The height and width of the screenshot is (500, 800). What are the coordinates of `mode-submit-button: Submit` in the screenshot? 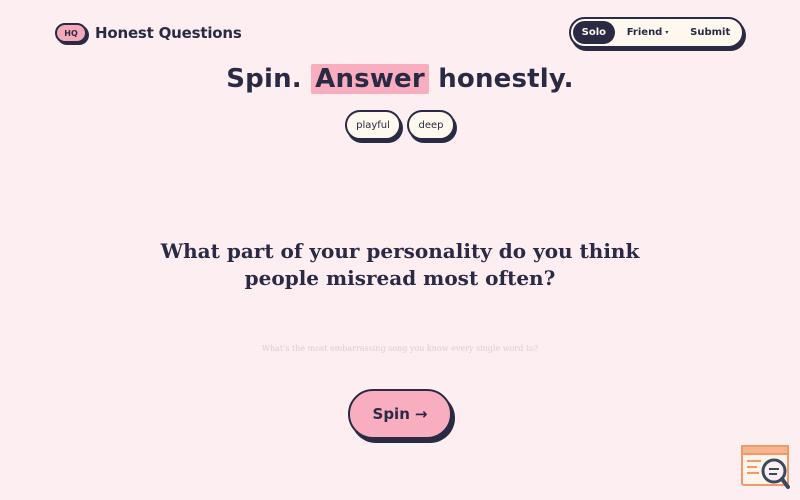 It's located at (710, 32).